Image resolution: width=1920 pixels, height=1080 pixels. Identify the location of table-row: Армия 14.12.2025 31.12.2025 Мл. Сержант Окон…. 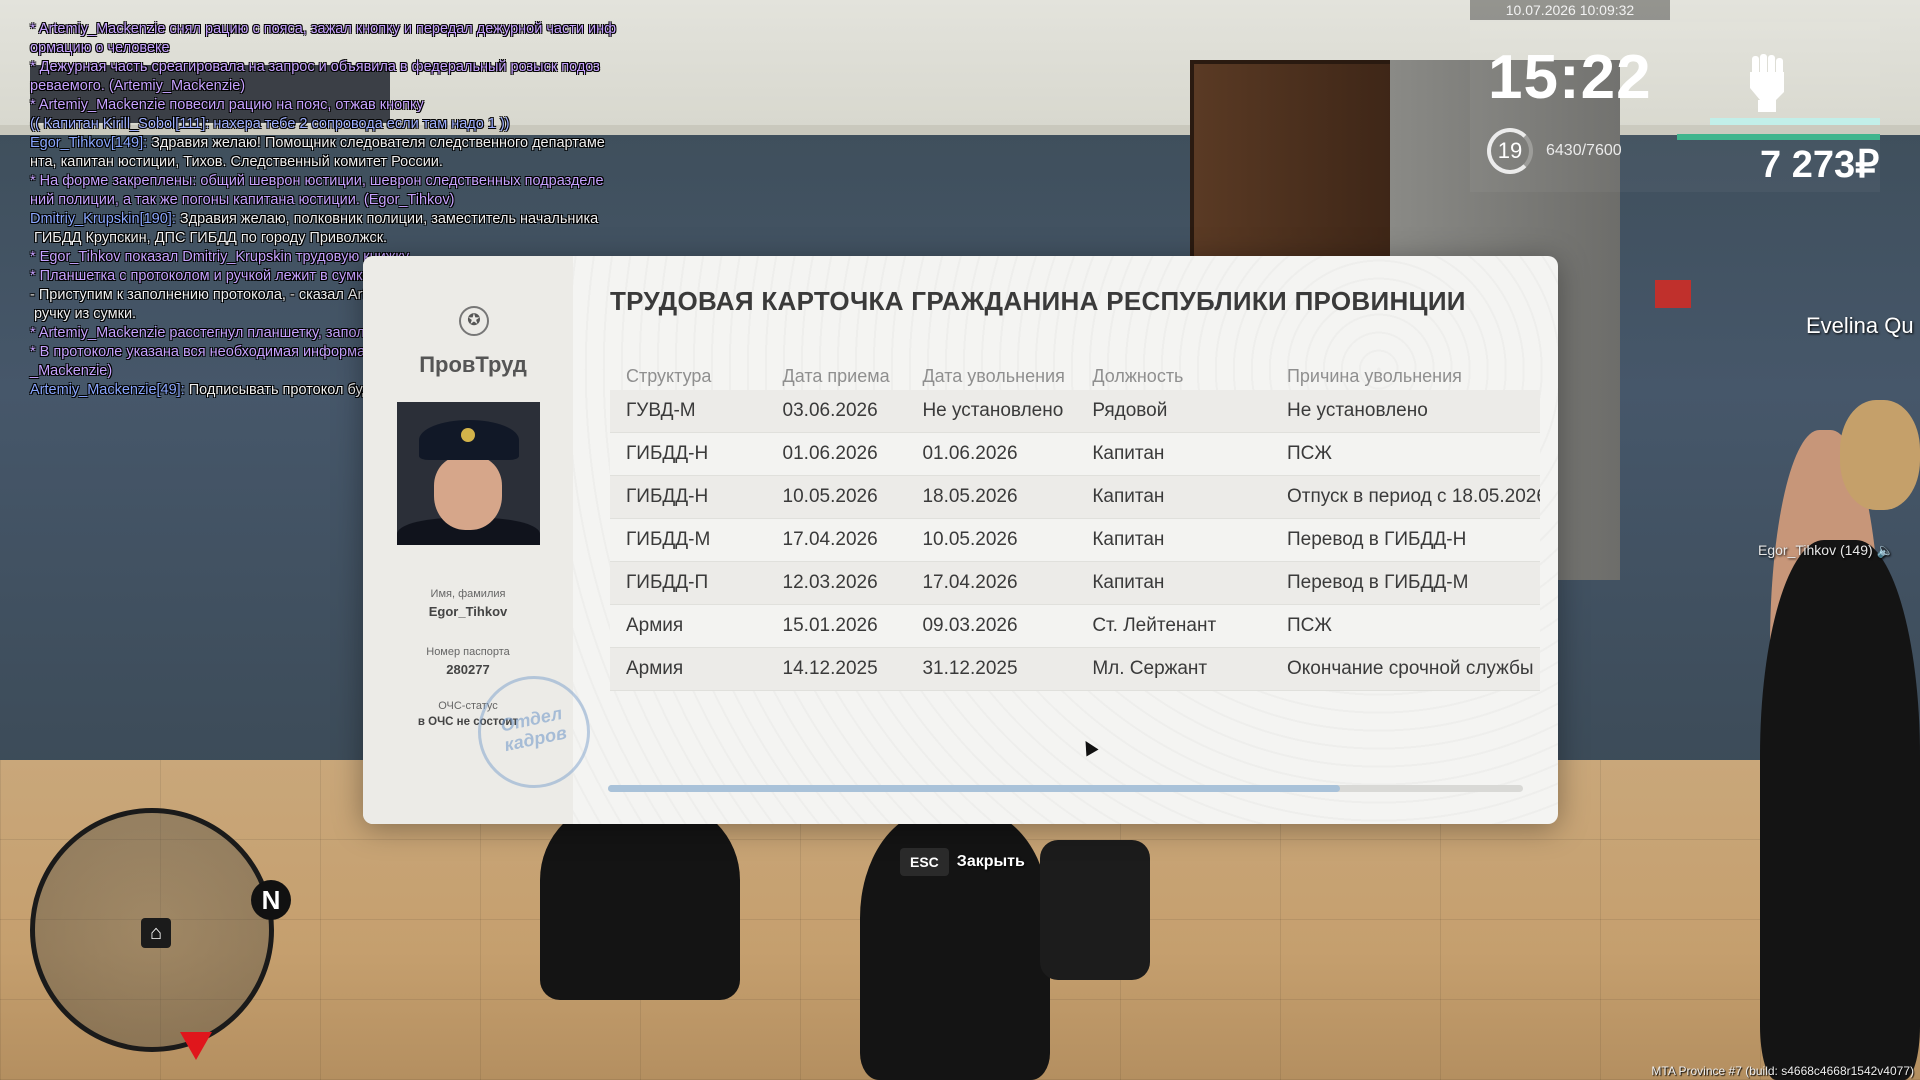
(1075, 669).